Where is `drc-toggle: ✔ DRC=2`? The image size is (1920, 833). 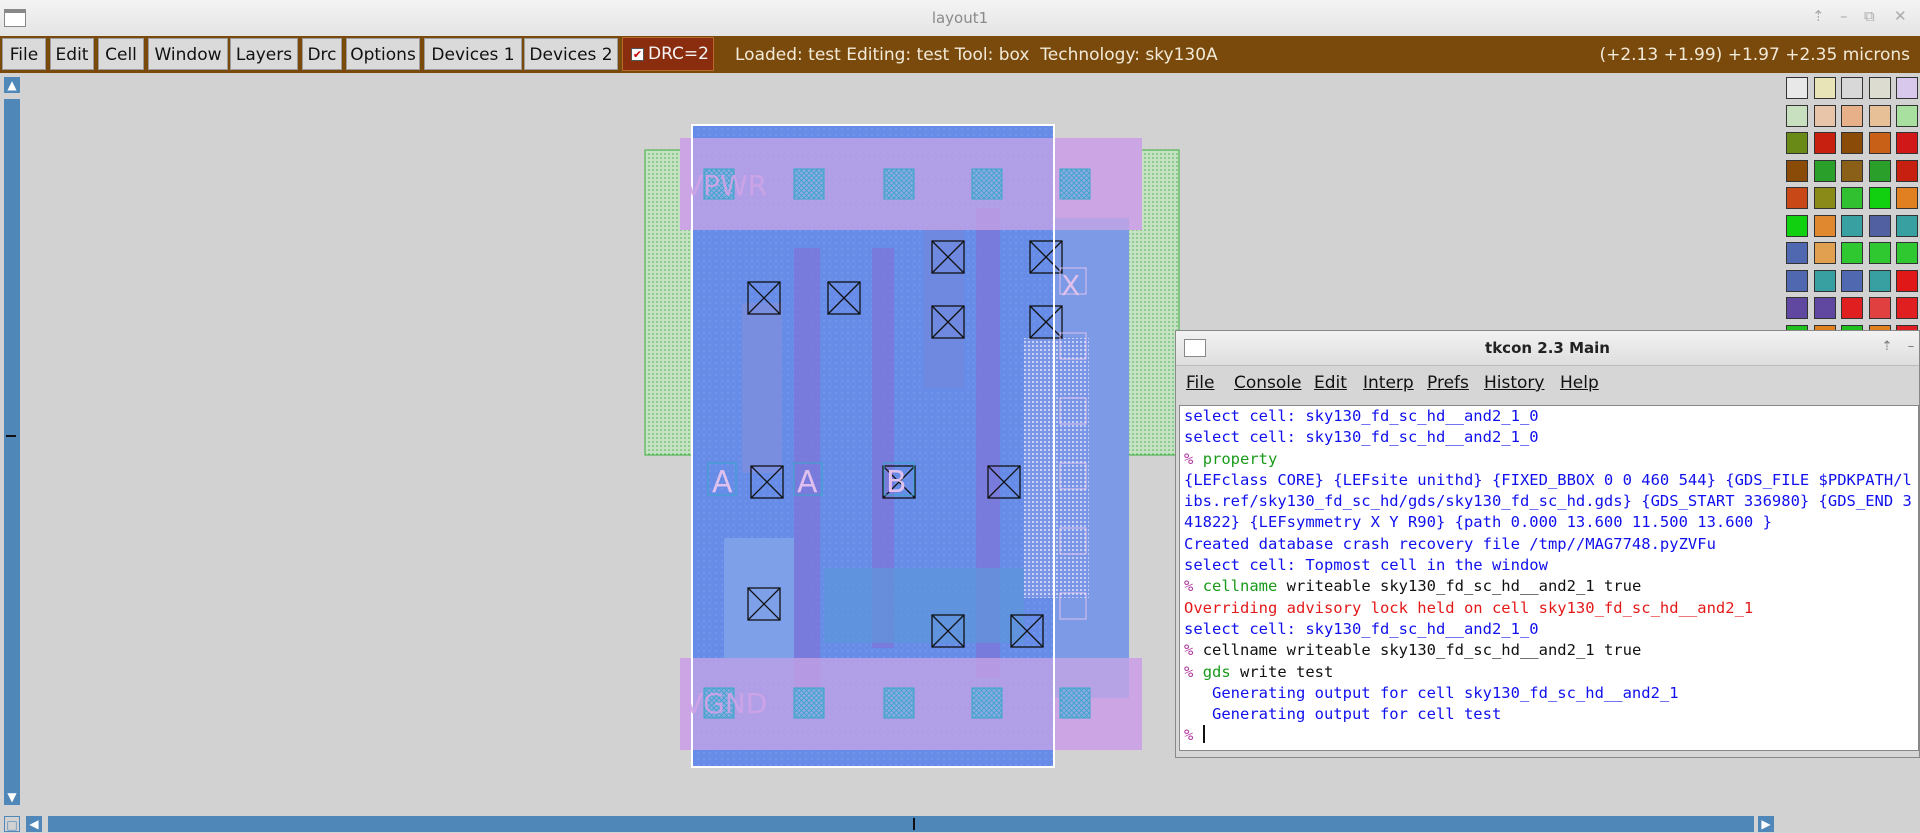 drc-toggle: ✔ DRC=2 is located at coordinates (668, 54).